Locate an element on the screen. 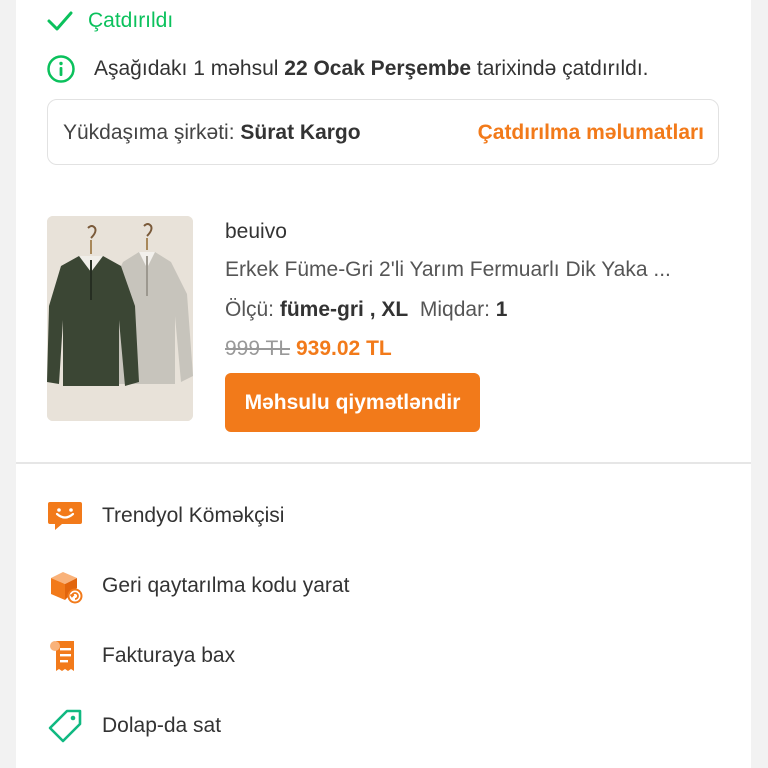  action-label: Trendyol Köməkçisi is located at coordinates (193, 515).